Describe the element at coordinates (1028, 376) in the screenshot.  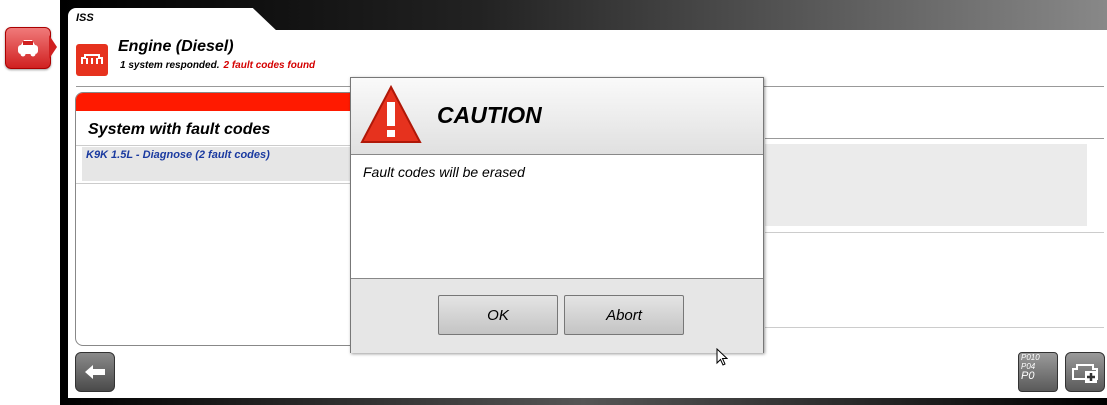
I see `codes-line: P0` at that location.